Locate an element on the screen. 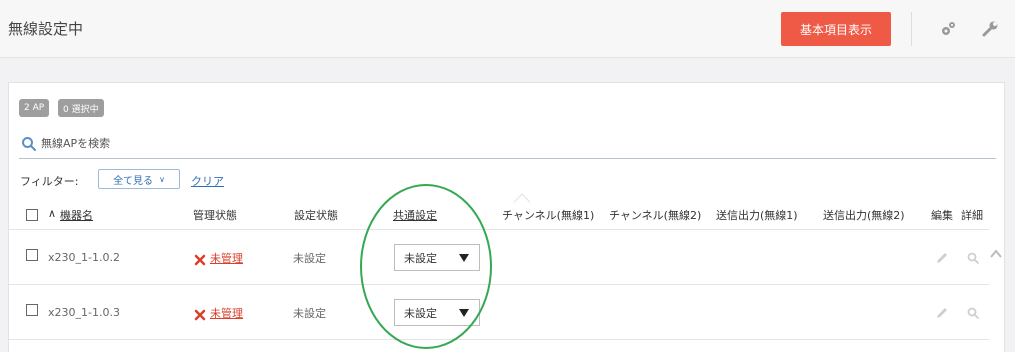 The width and height of the screenshot is (1015, 352). select-all-checkbox is located at coordinates (32, 215).